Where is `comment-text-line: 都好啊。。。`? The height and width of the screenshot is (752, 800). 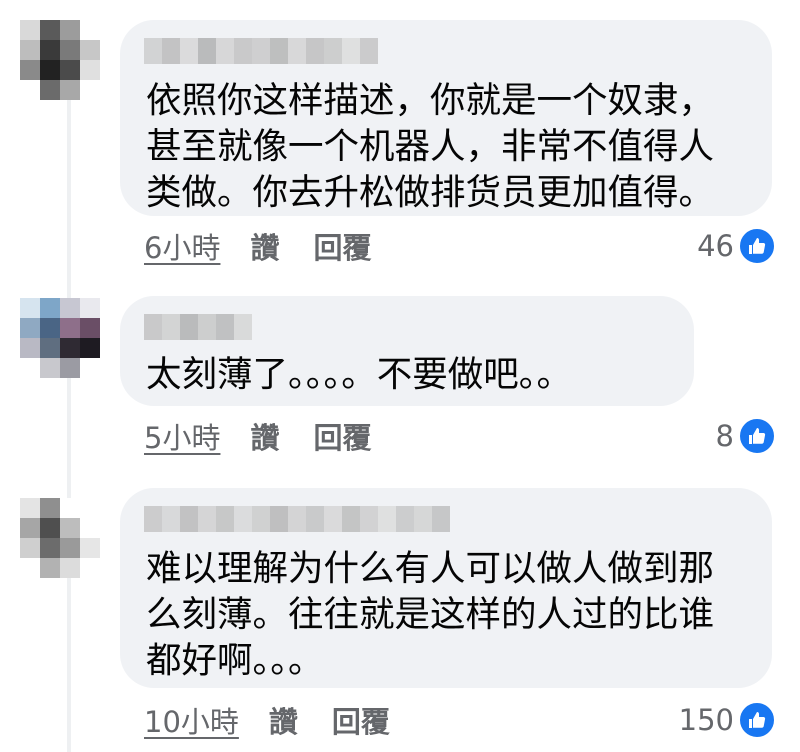
comment-text-line: 都好啊。。。 is located at coordinates (235, 660).